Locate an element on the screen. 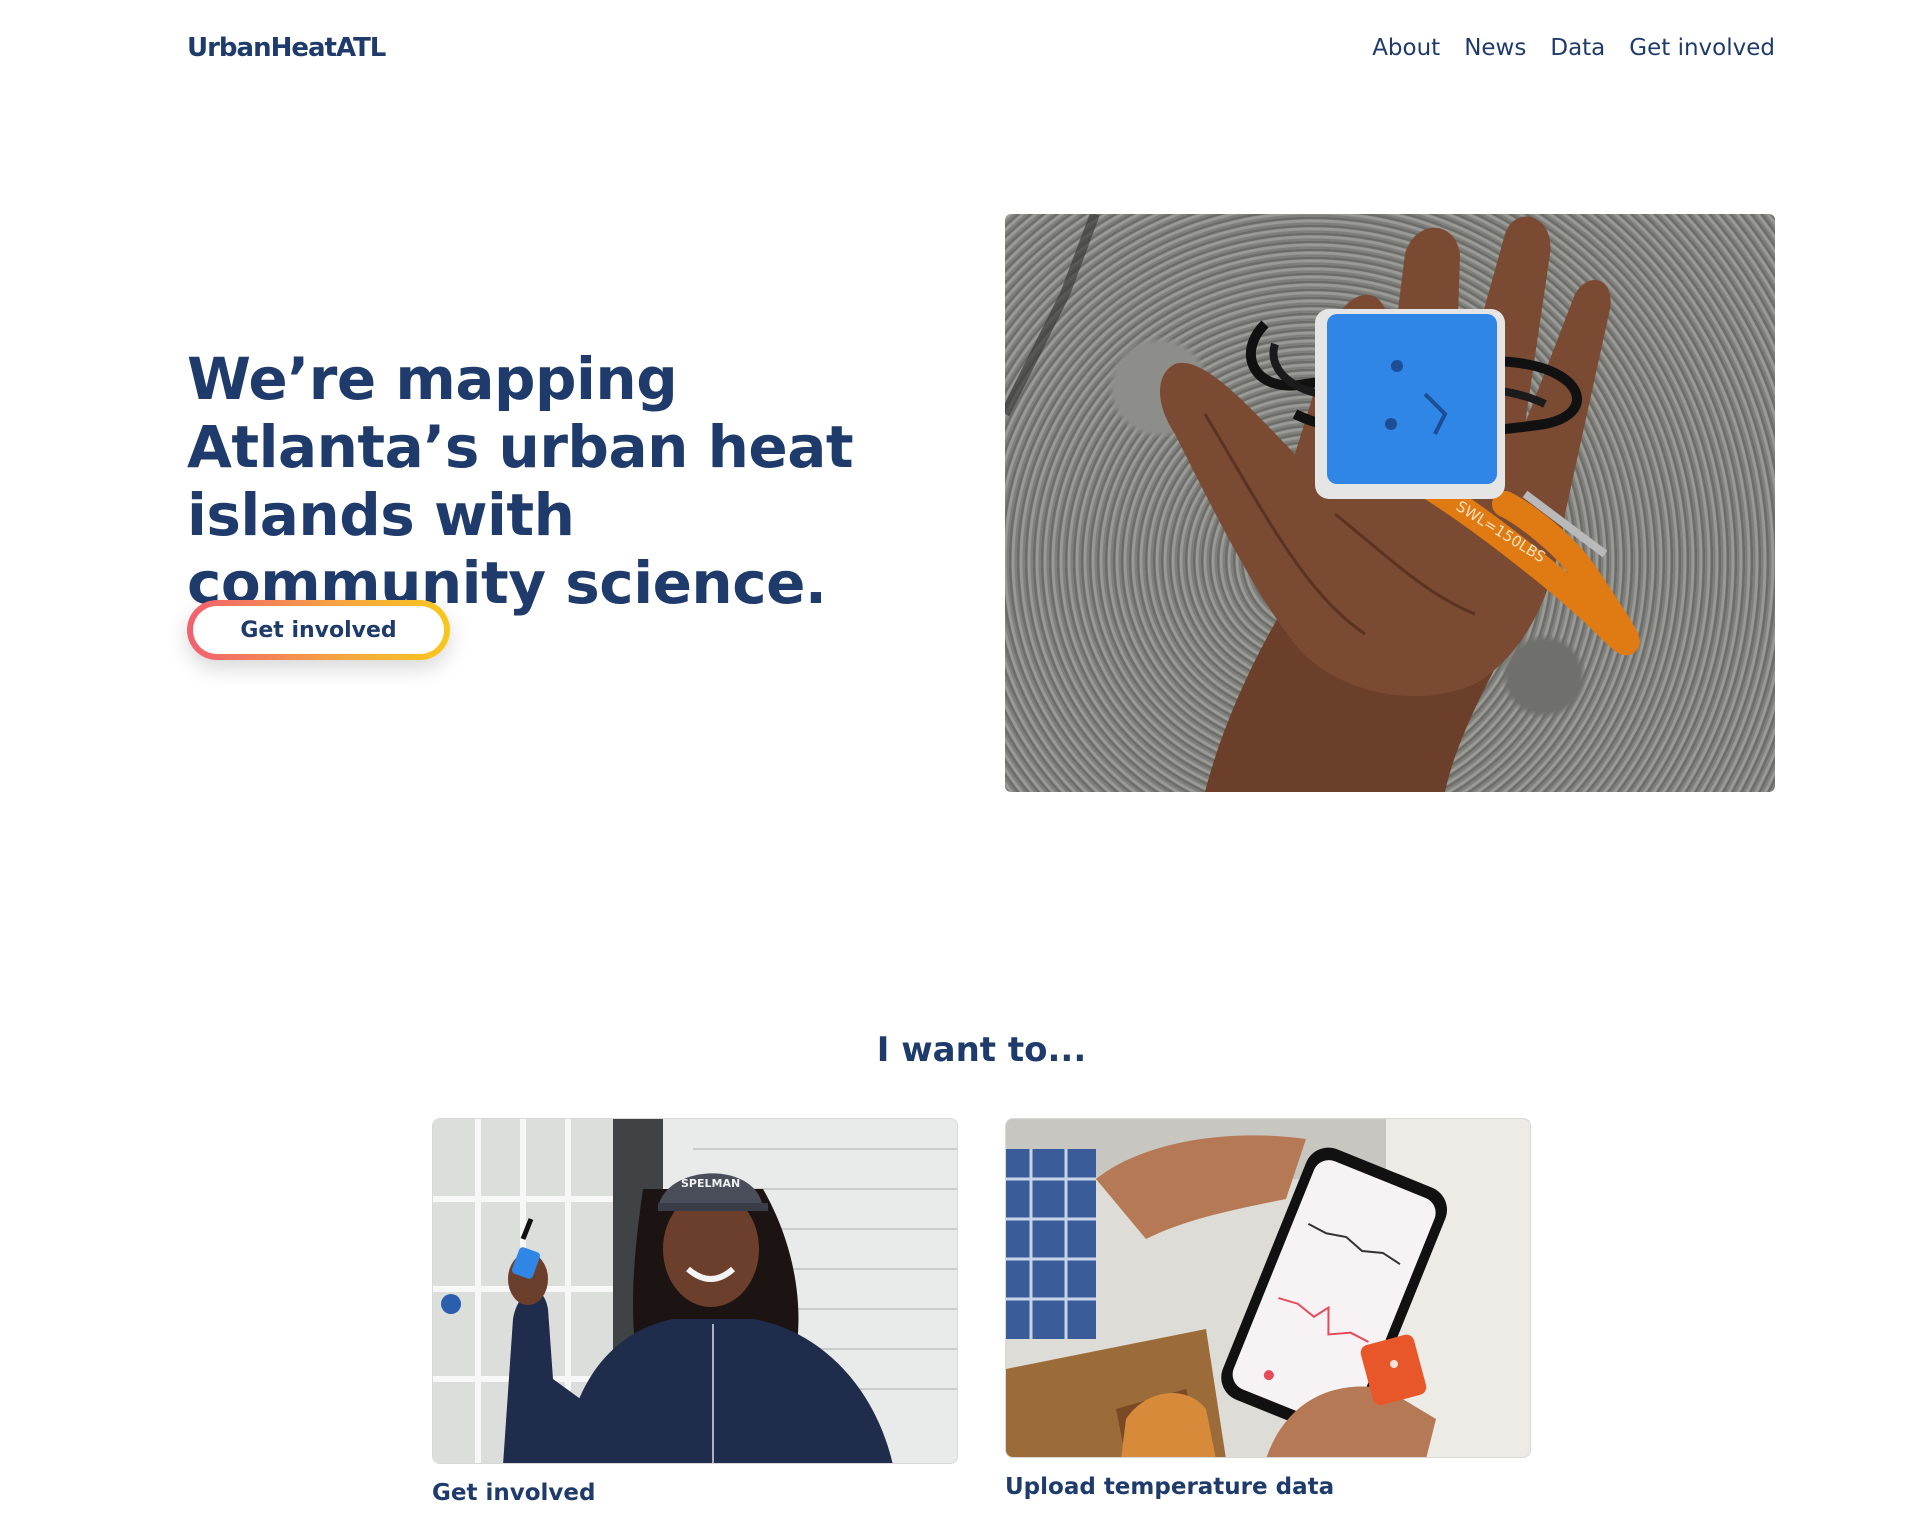 The height and width of the screenshot is (1536, 1920). card-get-involved-label: Get involved is located at coordinates (514, 1493).